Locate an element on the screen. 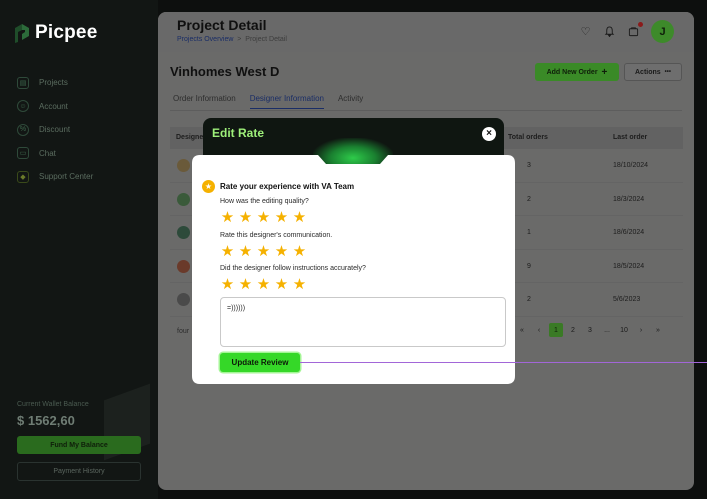 The image size is (707, 499). sidebar-item-label: Discount is located at coordinates (55, 130).